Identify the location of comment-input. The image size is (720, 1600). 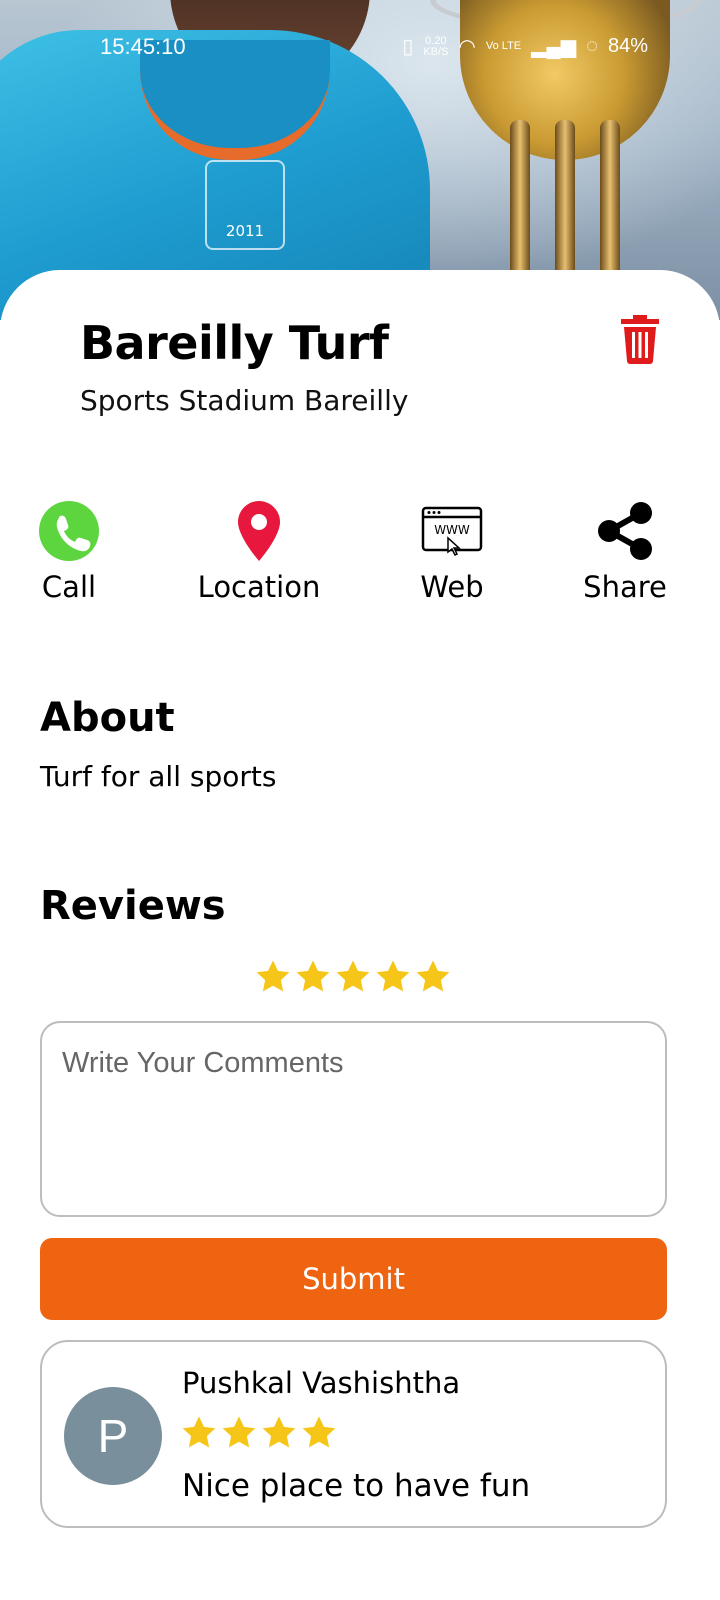
(353, 1119).